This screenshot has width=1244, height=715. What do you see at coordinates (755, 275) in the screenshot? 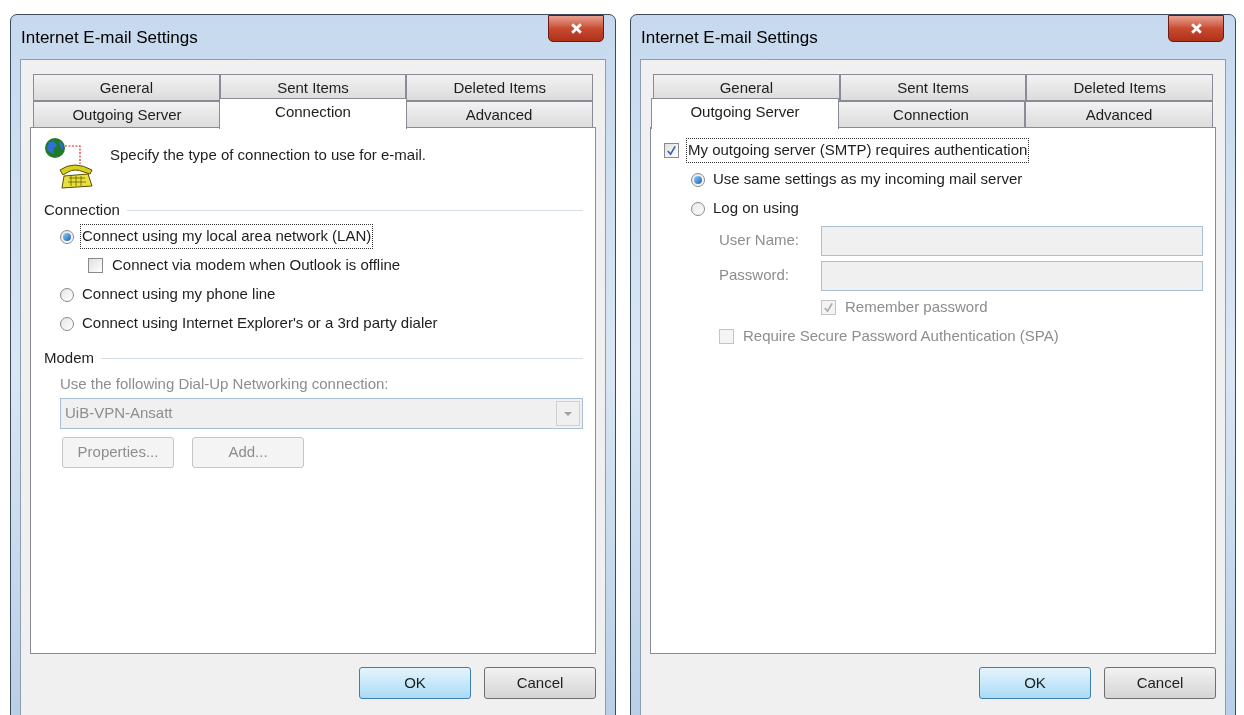
I see `field-label: Password:` at bounding box center [755, 275].